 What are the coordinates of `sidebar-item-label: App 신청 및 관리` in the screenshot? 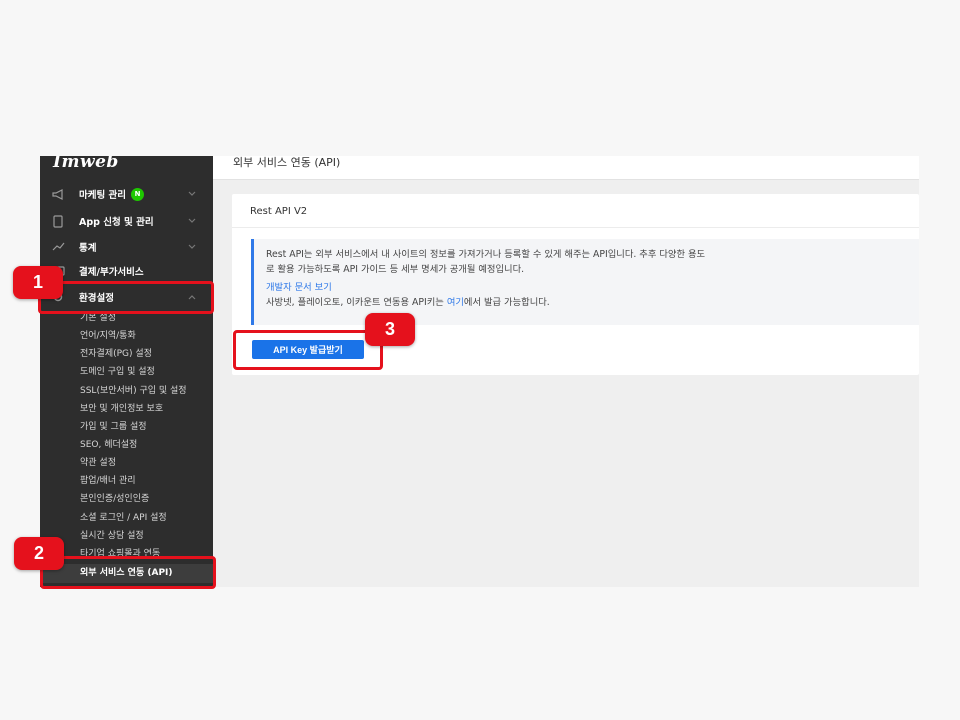 It's located at (116, 222).